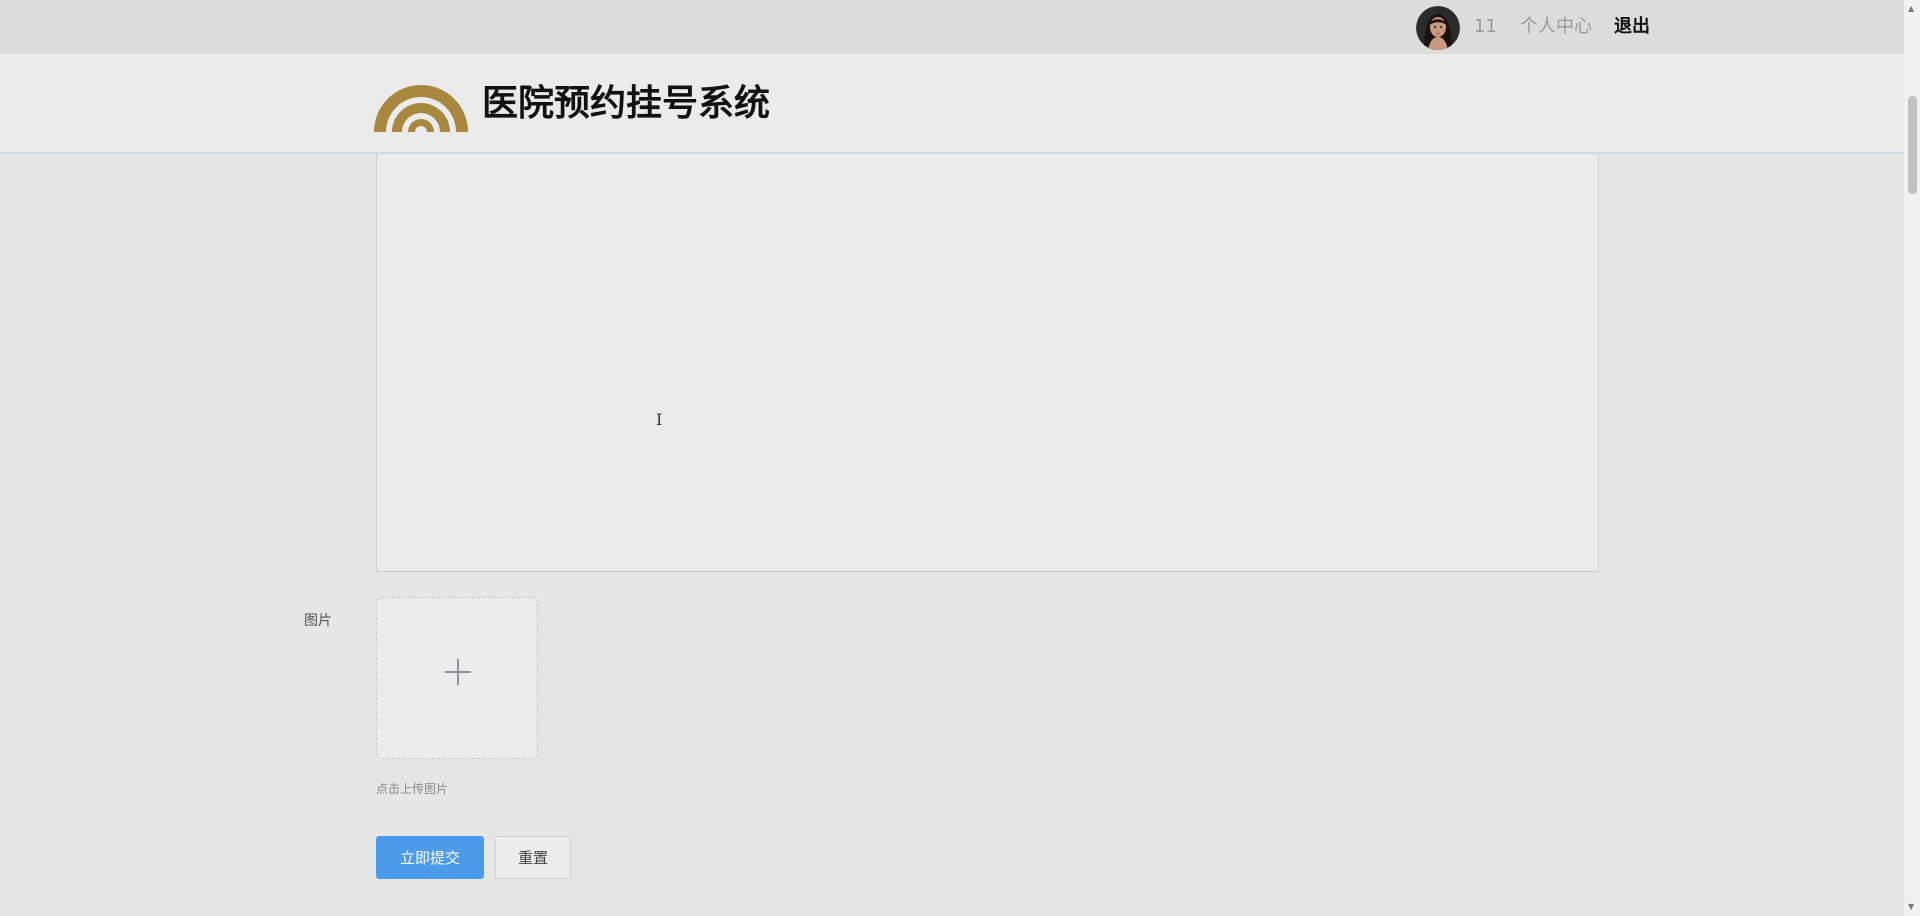  I want to click on scroll-up-icon: ▲, so click(1911, 9).